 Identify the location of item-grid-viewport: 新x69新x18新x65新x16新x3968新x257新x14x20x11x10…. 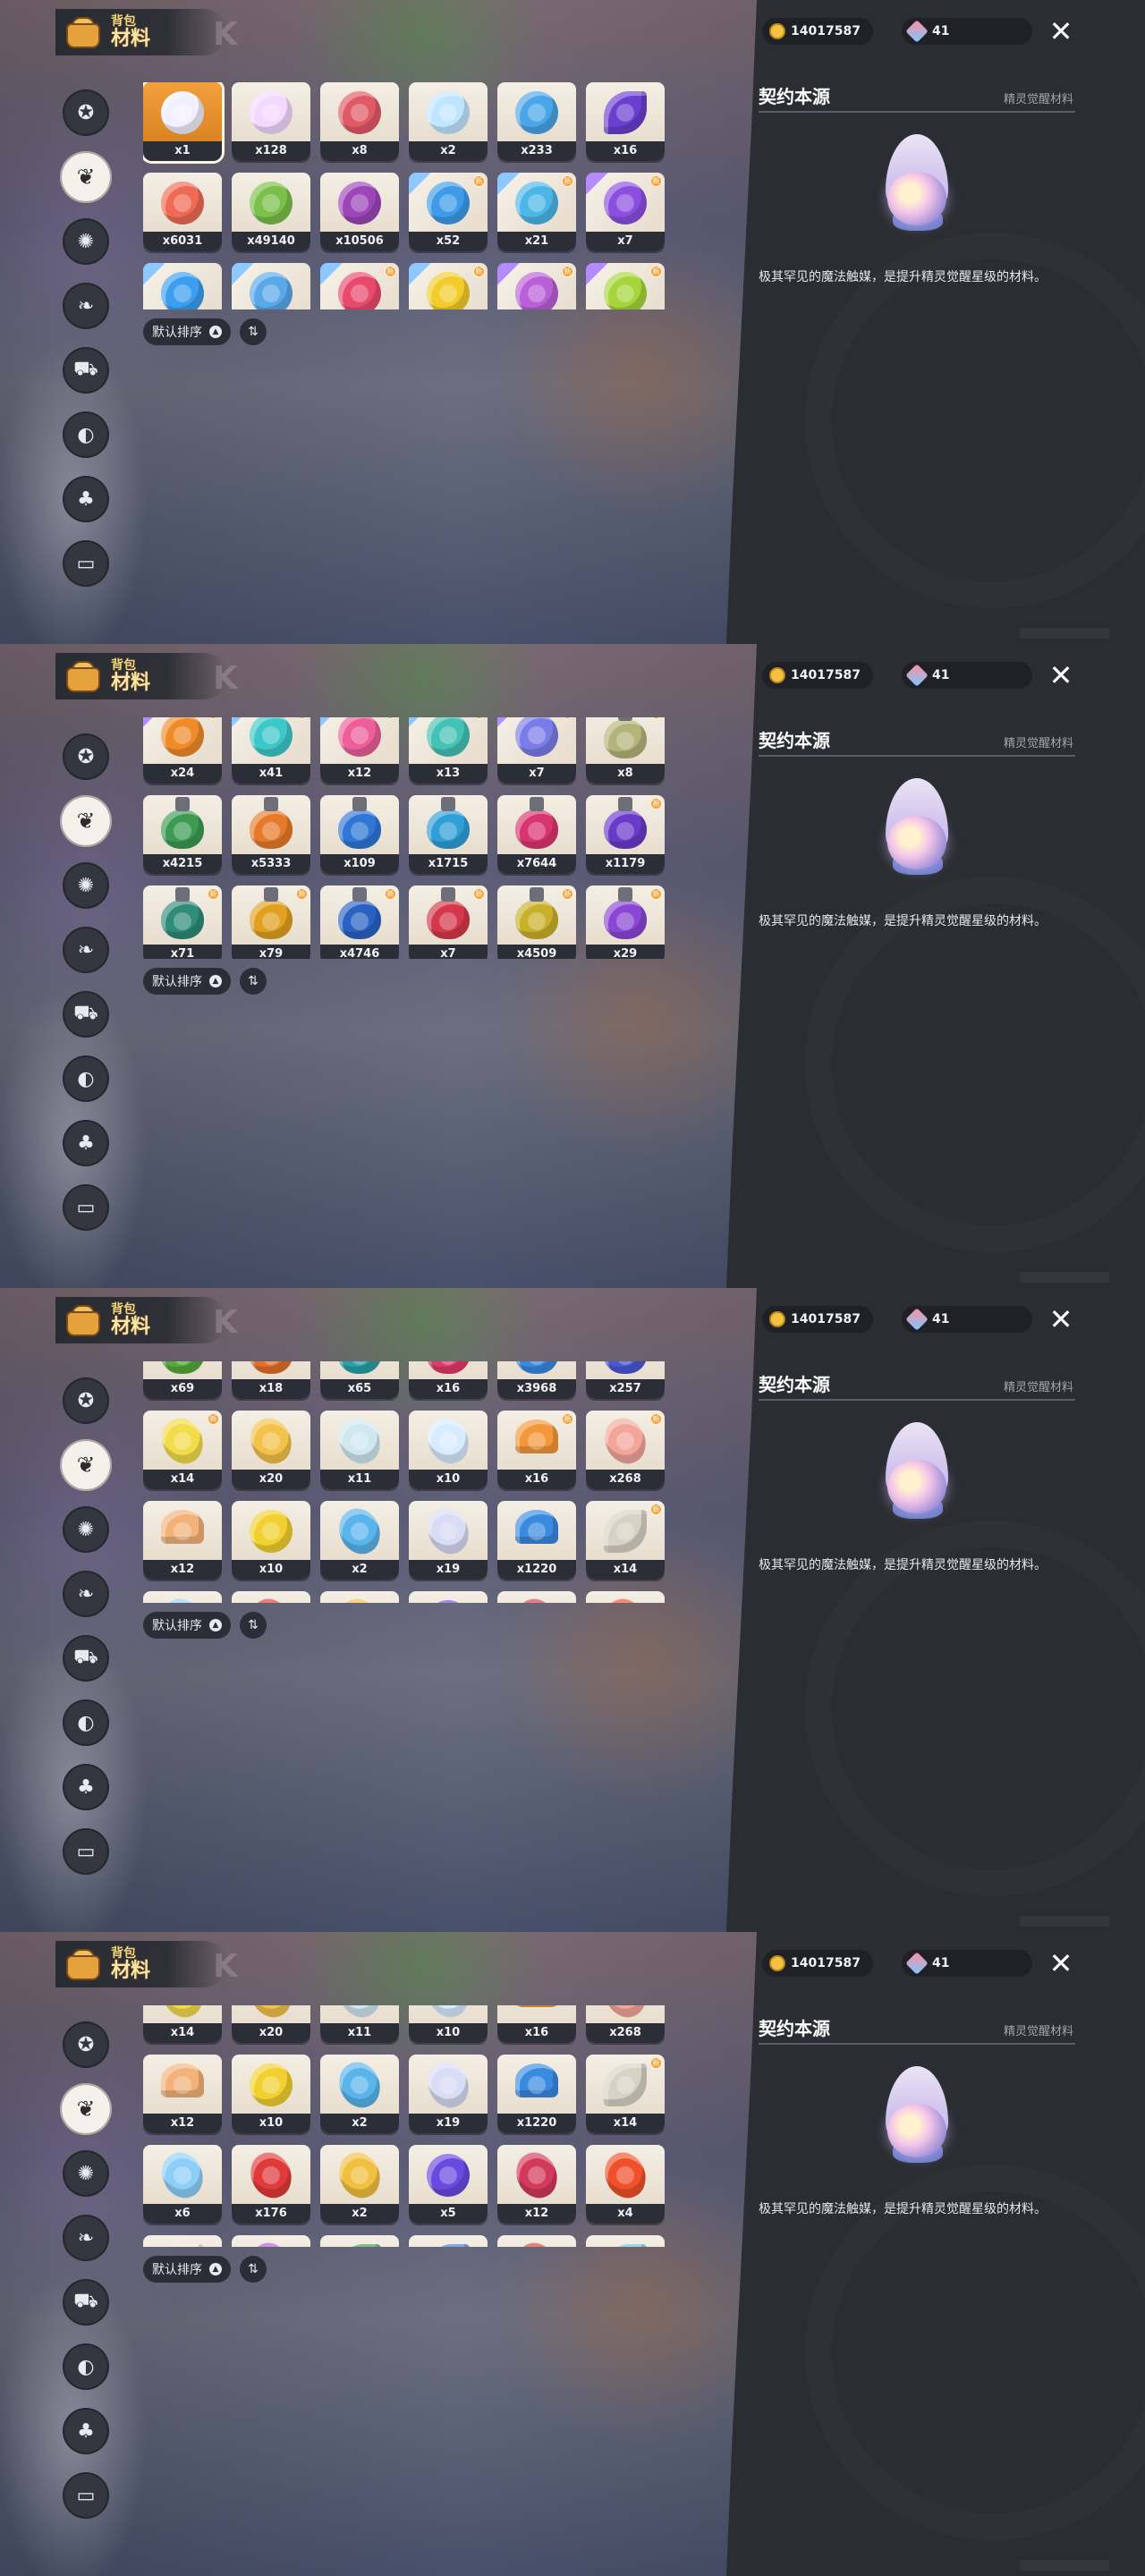
(411, 1482).